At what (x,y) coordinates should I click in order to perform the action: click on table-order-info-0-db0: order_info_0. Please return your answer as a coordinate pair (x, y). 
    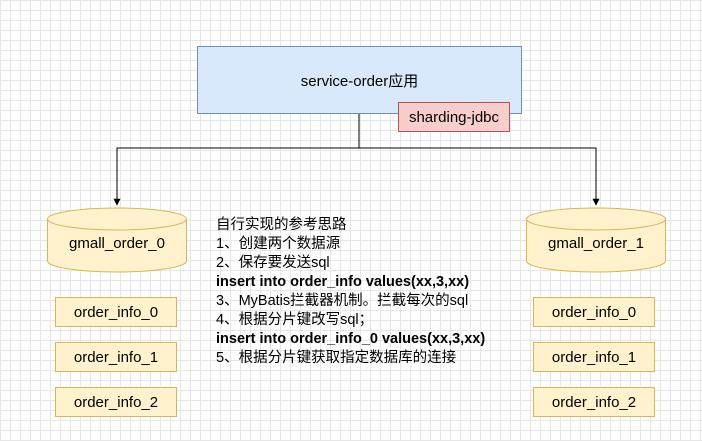
    Looking at the image, I should click on (116, 312).